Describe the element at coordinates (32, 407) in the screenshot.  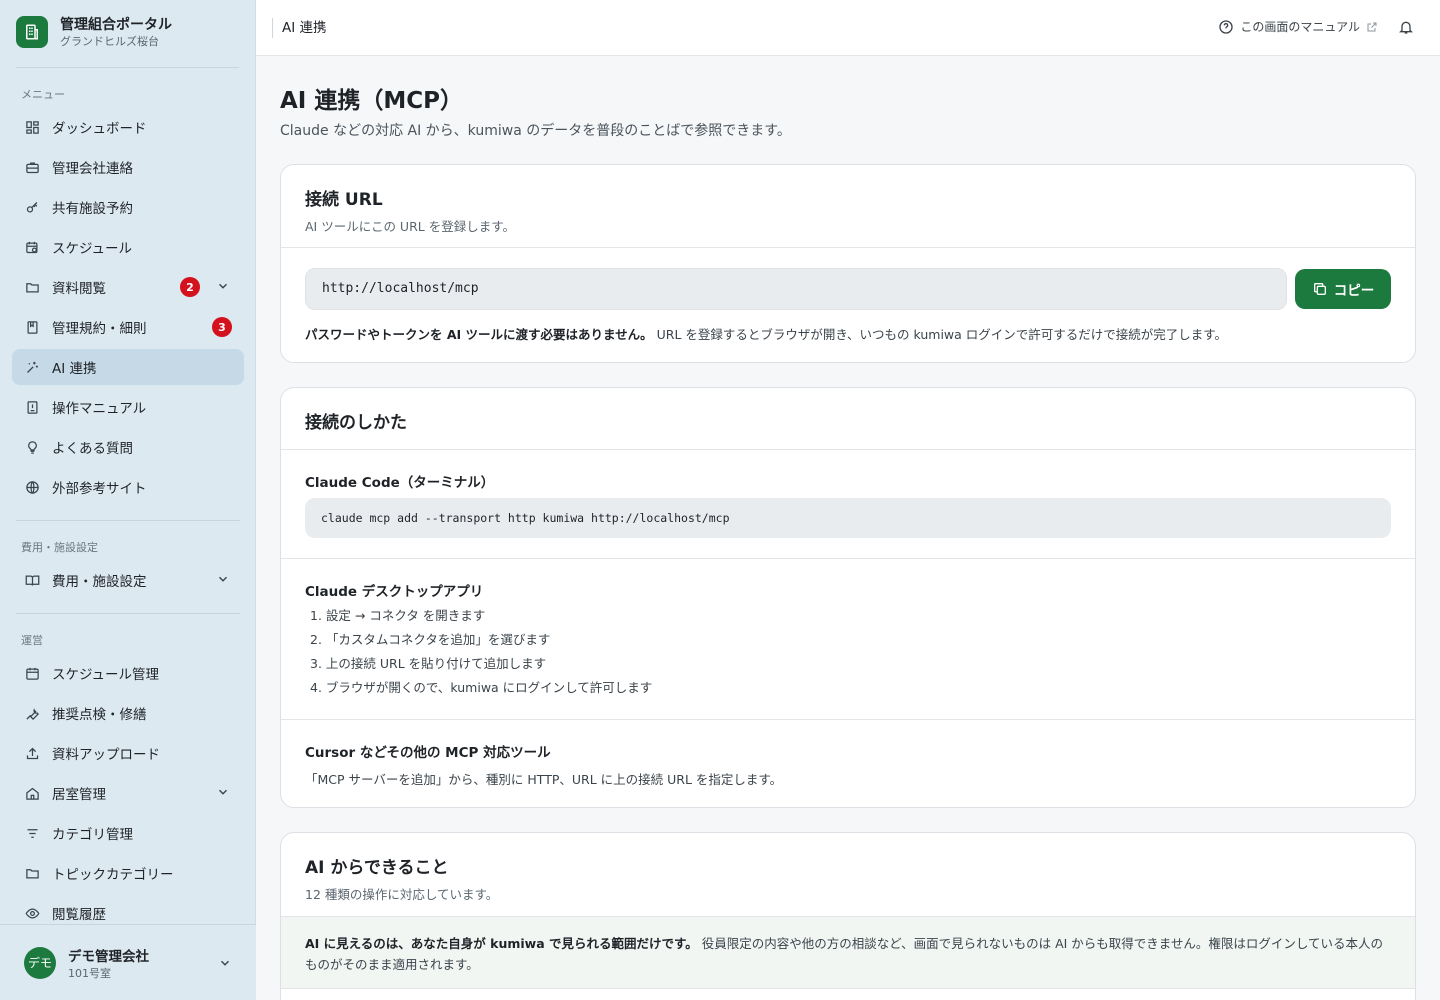
I see `manual-icon` at that location.